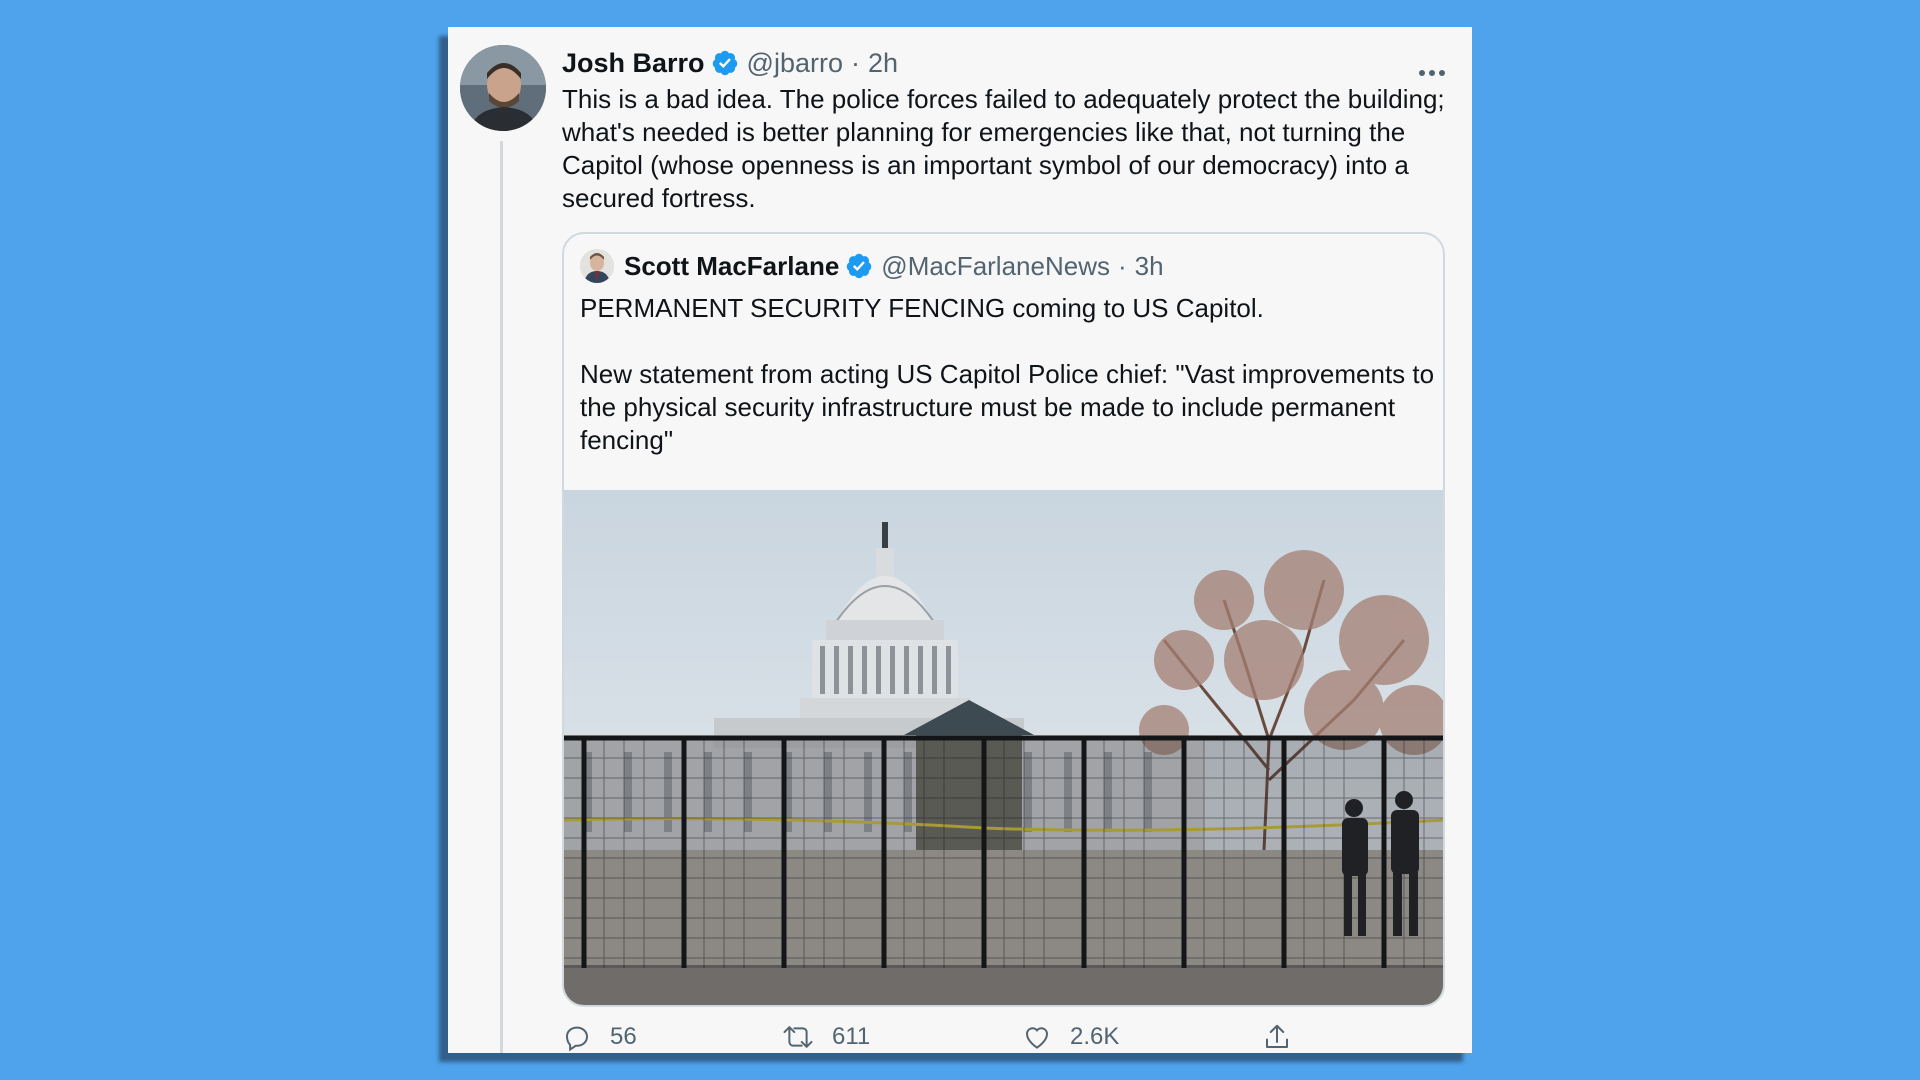  Describe the element at coordinates (577, 1039) in the screenshot. I see `reply-icon` at that location.